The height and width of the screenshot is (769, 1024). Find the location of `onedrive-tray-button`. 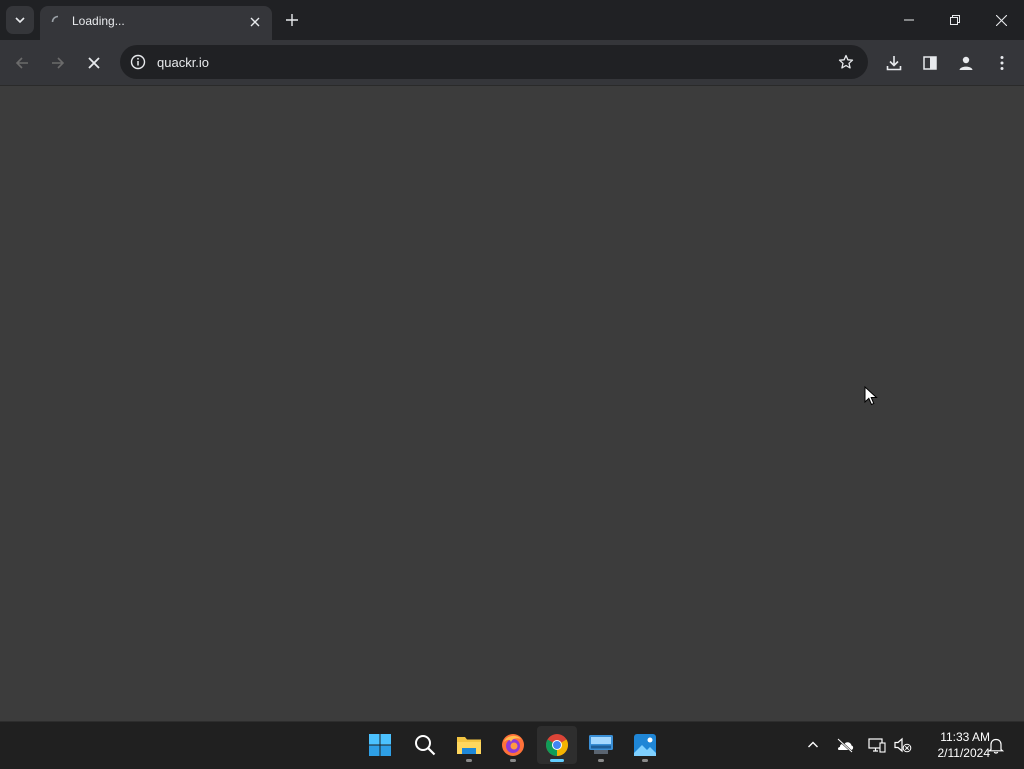

onedrive-tray-button is located at coordinates (845, 745).